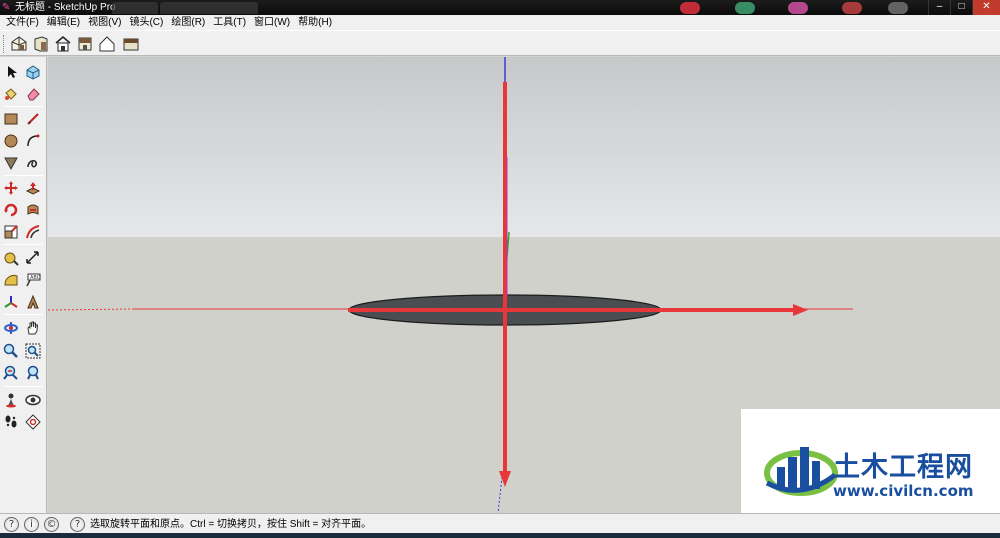  Describe the element at coordinates (11, 210) in the screenshot. I see `rotate-button` at that location.